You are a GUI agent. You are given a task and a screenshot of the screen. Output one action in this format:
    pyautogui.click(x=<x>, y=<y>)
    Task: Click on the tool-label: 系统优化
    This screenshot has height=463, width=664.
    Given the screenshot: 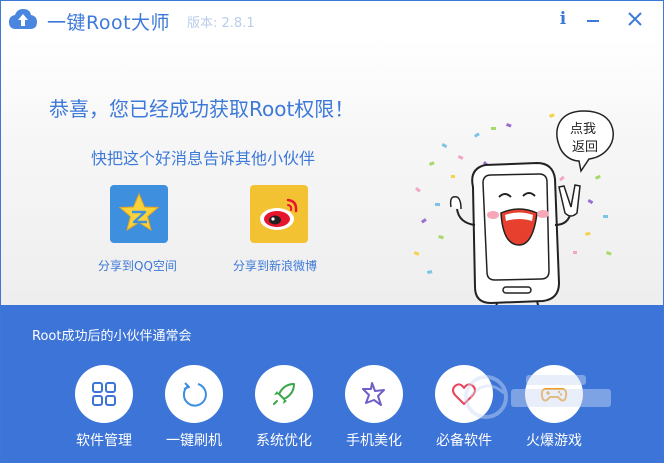 What is the action you would take?
    pyautogui.click(x=284, y=441)
    